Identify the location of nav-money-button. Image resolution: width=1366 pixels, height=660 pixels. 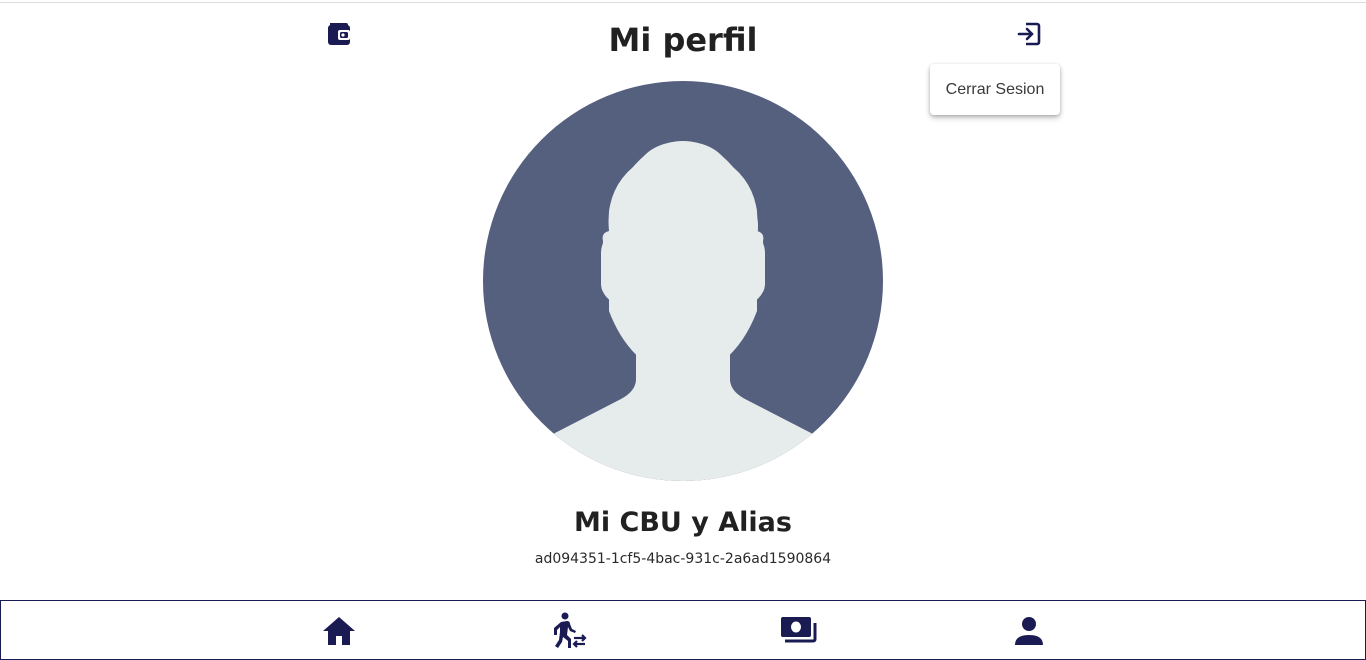
(799, 631).